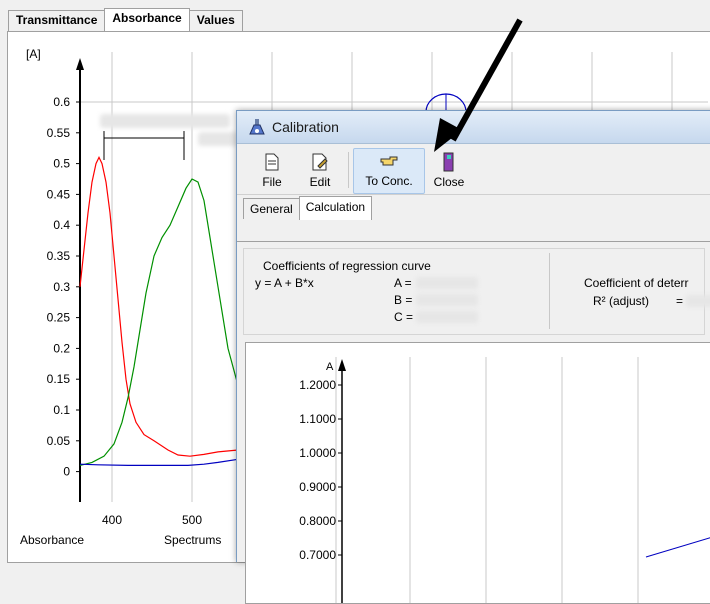  I want to click on plot-y-unit: A, so click(330, 367).